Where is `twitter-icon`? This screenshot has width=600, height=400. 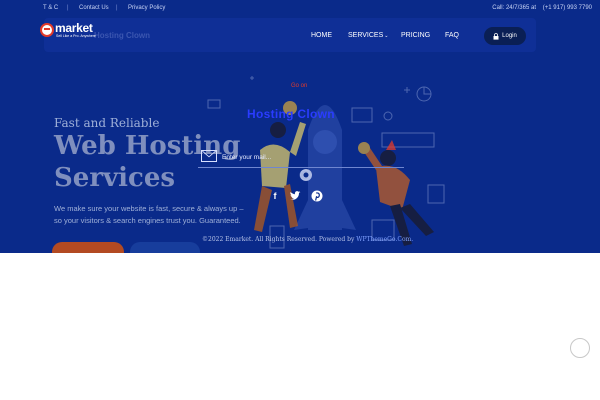
twitter-icon is located at coordinates (295, 196).